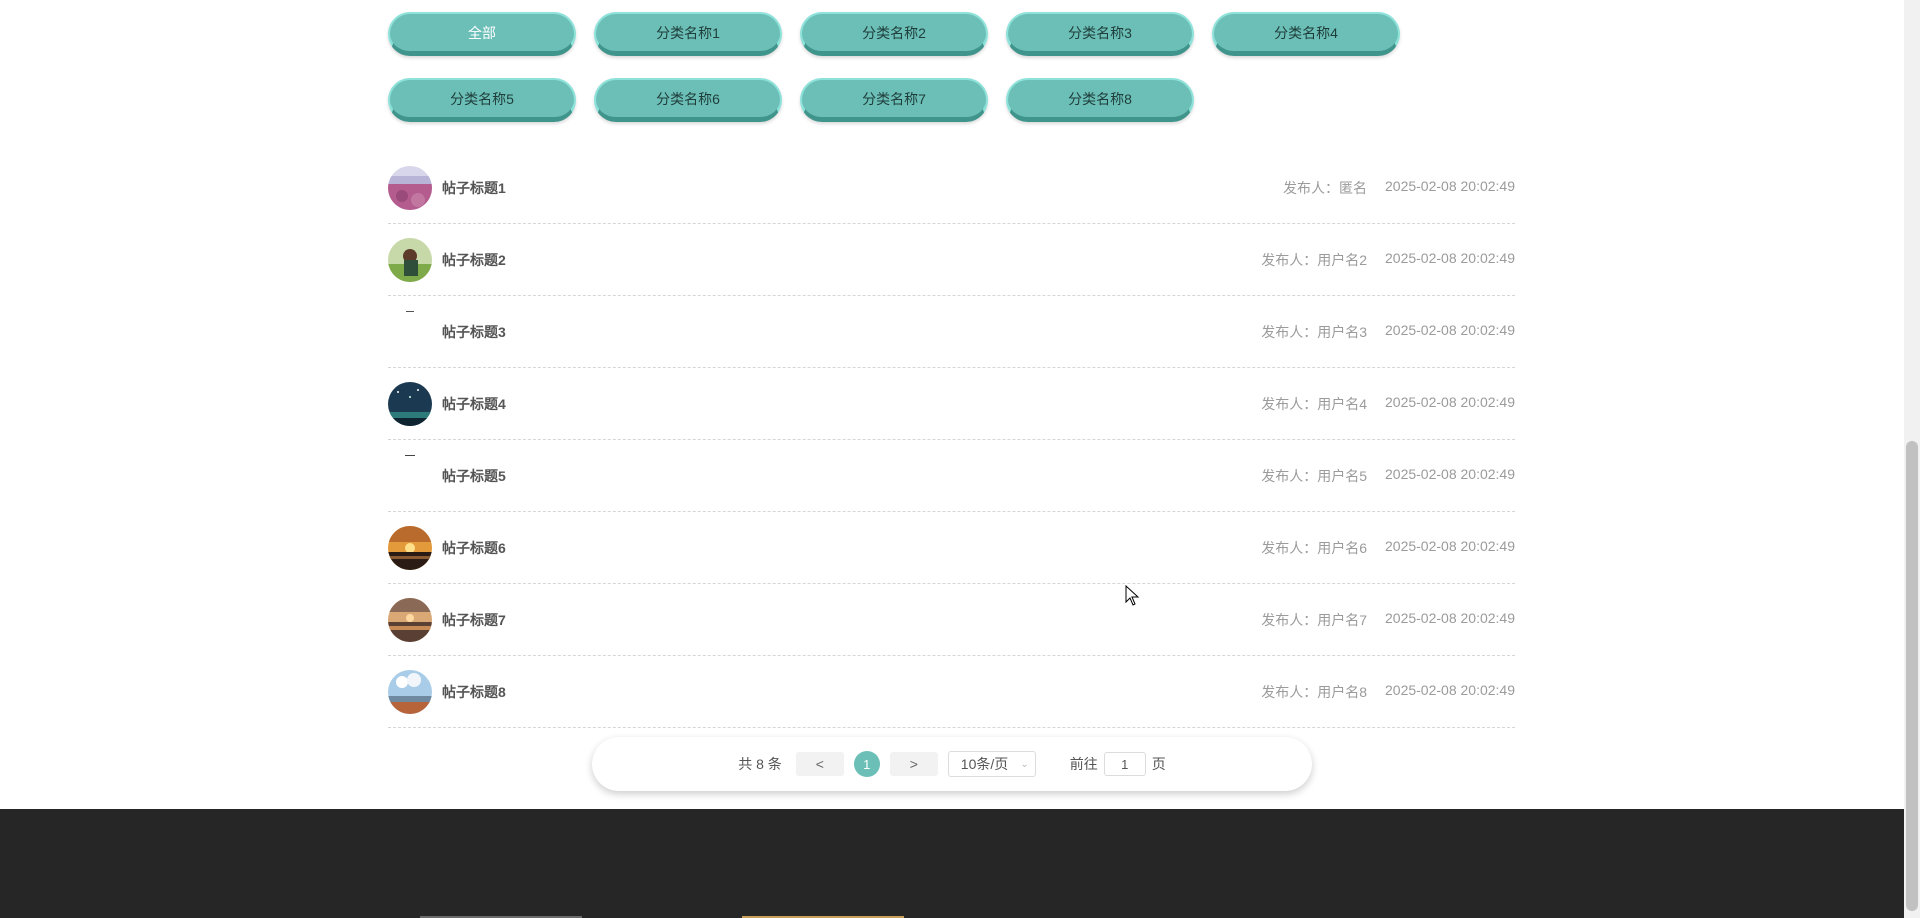 Image resolution: width=1920 pixels, height=918 pixels. I want to click on post-meta: 发布人： 用户名4 2025-02-08 20:02:49, so click(1388, 404).